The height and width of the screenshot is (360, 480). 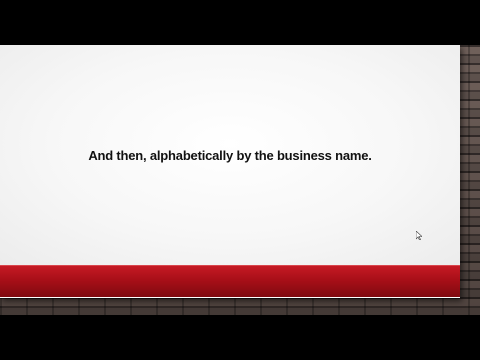 What do you see at coordinates (419, 235) in the screenshot?
I see `mouse-pointer-icon` at bounding box center [419, 235].